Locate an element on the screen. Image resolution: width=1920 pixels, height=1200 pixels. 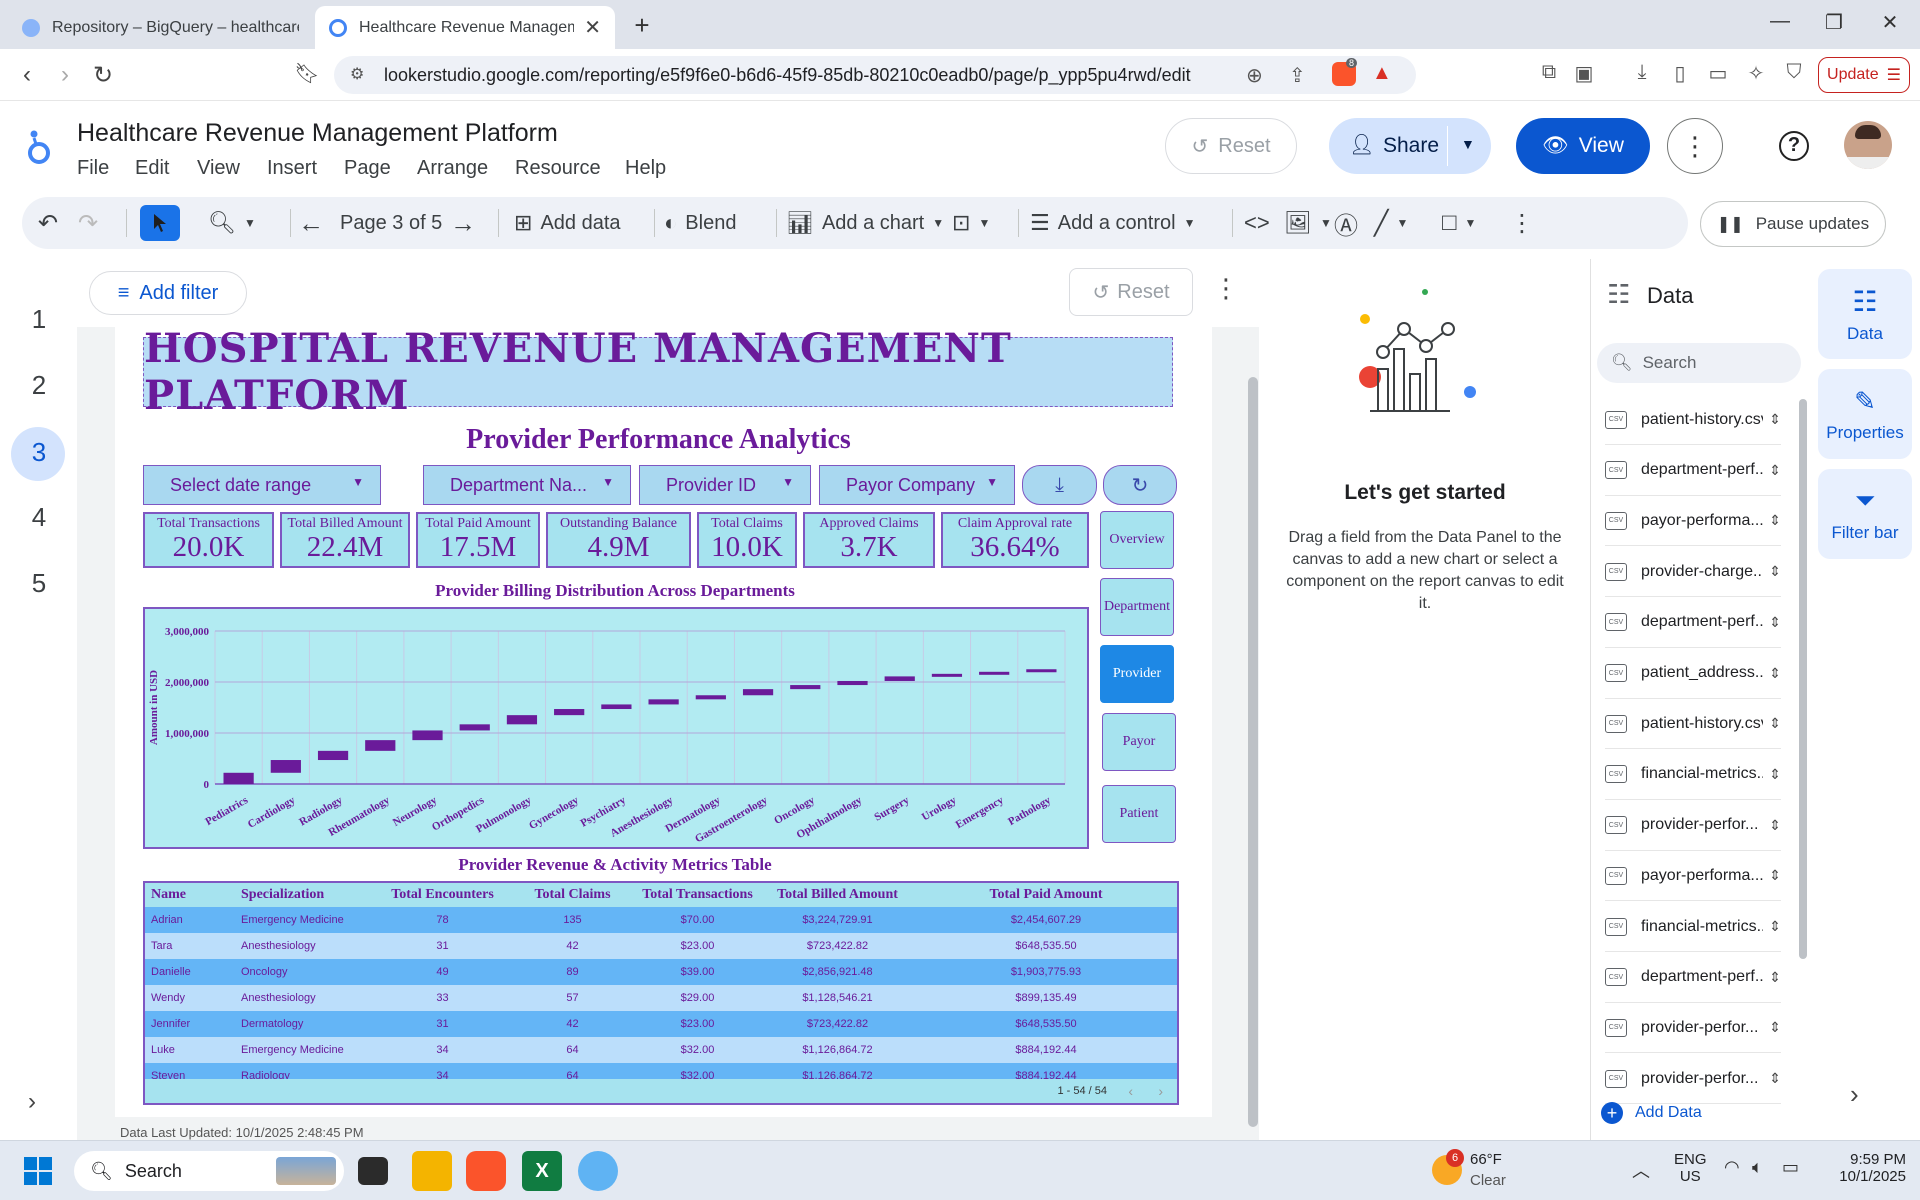
data-source-item: CSV provider-perfor... ⇕ is located at coordinates (1693, 1079).